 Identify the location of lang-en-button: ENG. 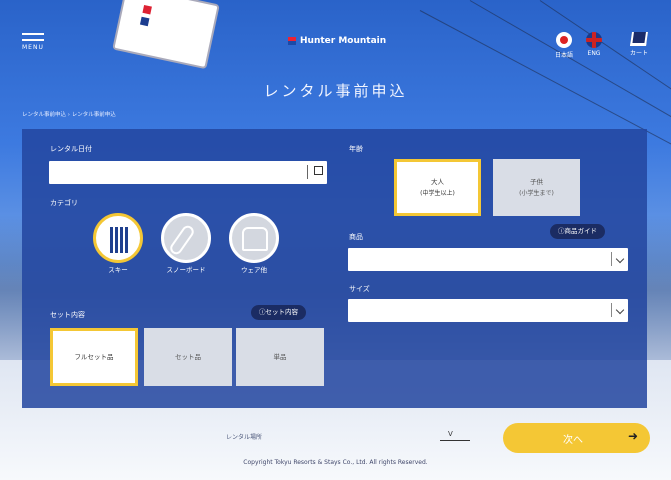
(594, 44).